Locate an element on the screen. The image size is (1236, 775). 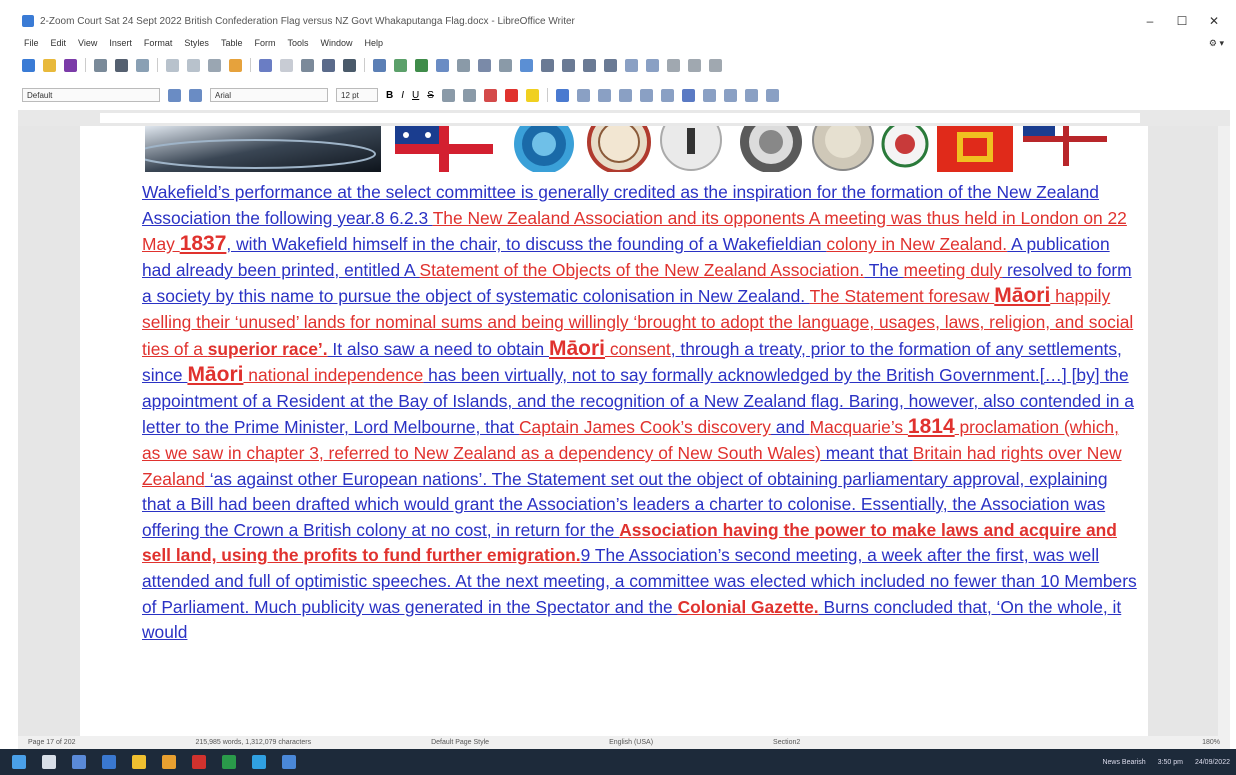
new-document-icon is located at coordinates (28, 65).